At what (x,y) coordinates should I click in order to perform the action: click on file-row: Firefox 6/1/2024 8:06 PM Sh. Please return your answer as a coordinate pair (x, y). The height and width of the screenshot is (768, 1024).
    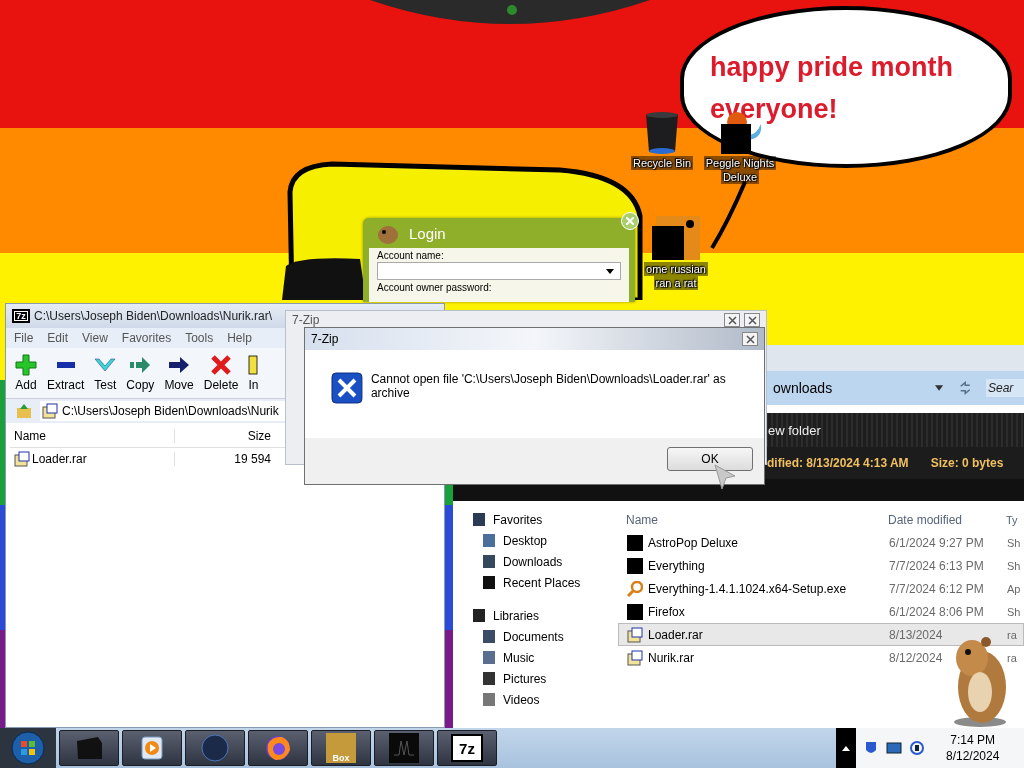
    Looking at the image, I should click on (821, 611).